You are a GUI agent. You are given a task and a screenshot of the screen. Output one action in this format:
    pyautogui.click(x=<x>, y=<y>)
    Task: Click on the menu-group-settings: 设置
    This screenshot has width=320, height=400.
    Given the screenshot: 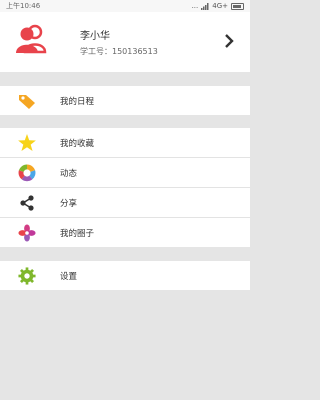 What is the action you would take?
    pyautogui.click(x=125, y=275)
    